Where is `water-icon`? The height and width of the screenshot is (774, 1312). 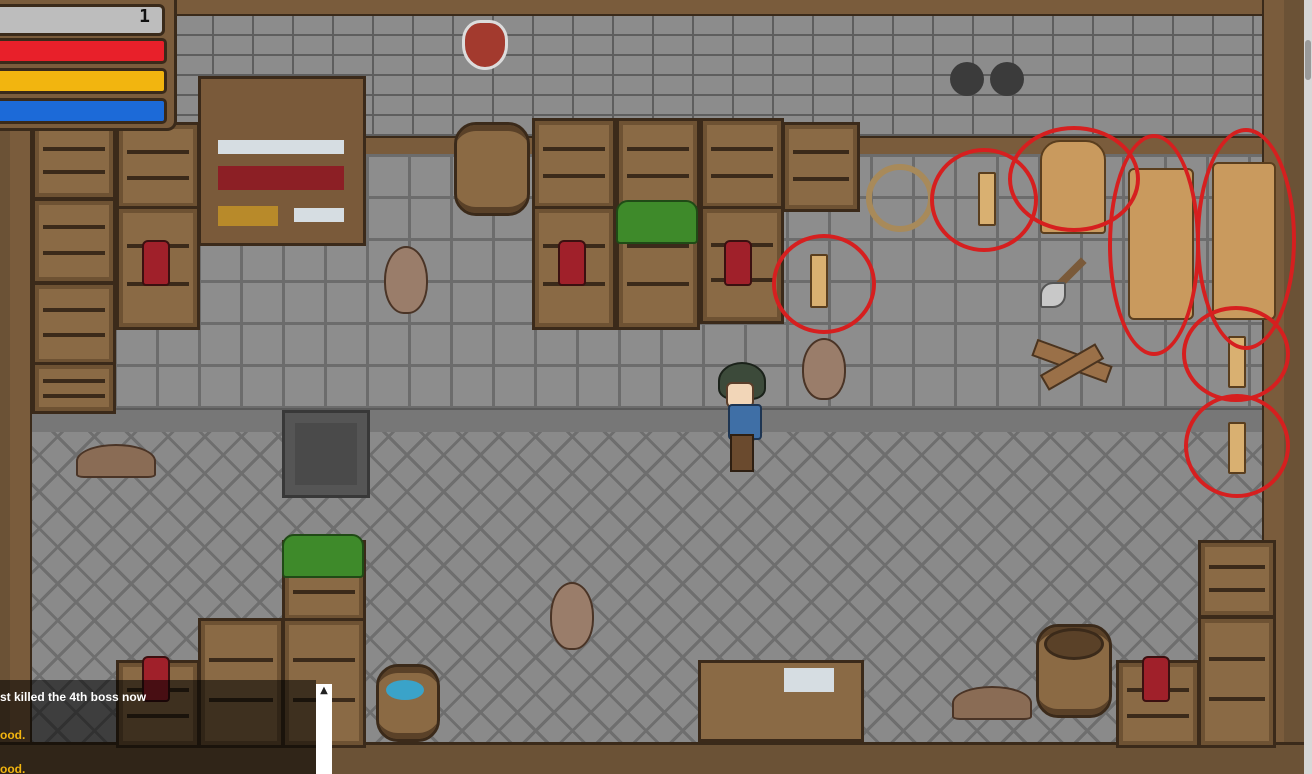 water-icon is located at coordinates (405, 690).